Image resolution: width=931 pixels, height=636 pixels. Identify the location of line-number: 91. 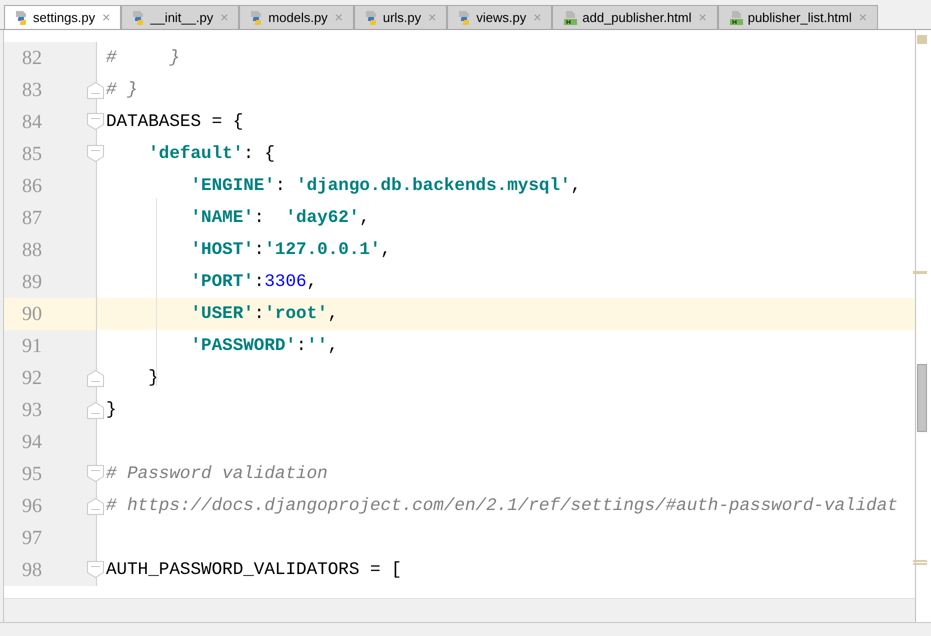
(31, 346).